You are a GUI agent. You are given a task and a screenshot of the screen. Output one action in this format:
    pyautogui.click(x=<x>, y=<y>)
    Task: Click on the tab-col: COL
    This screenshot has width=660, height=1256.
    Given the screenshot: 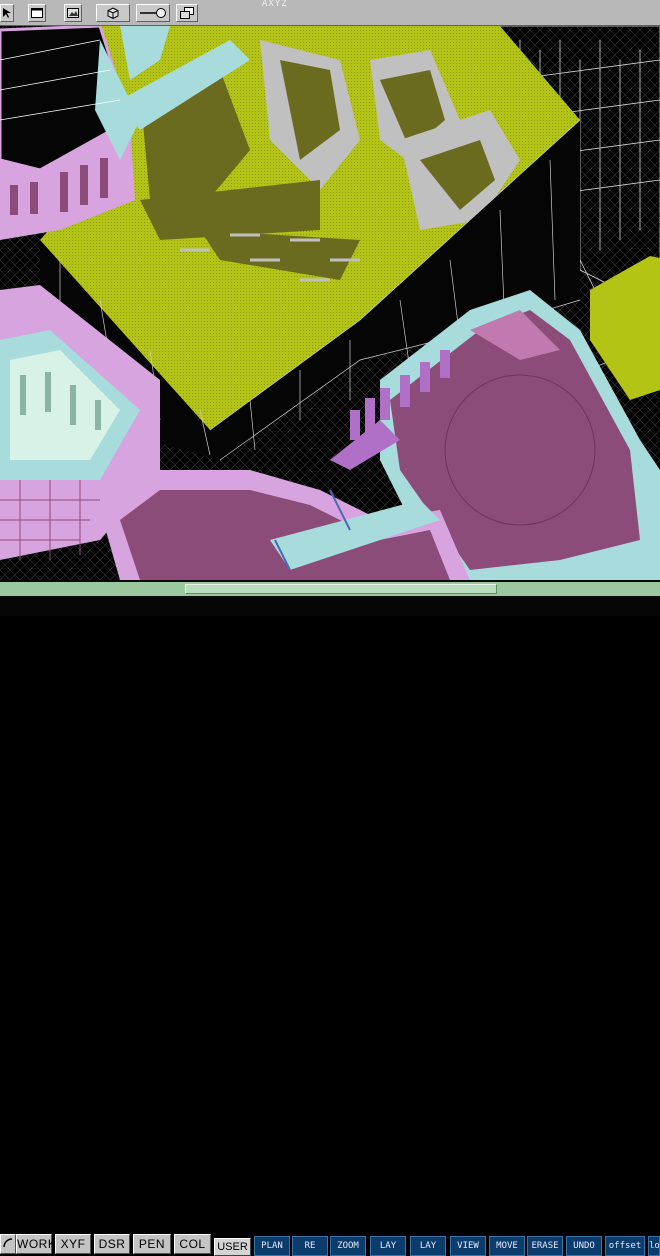 What is the action you would take?
    pyautogui.click(x=192, y=1244)
    